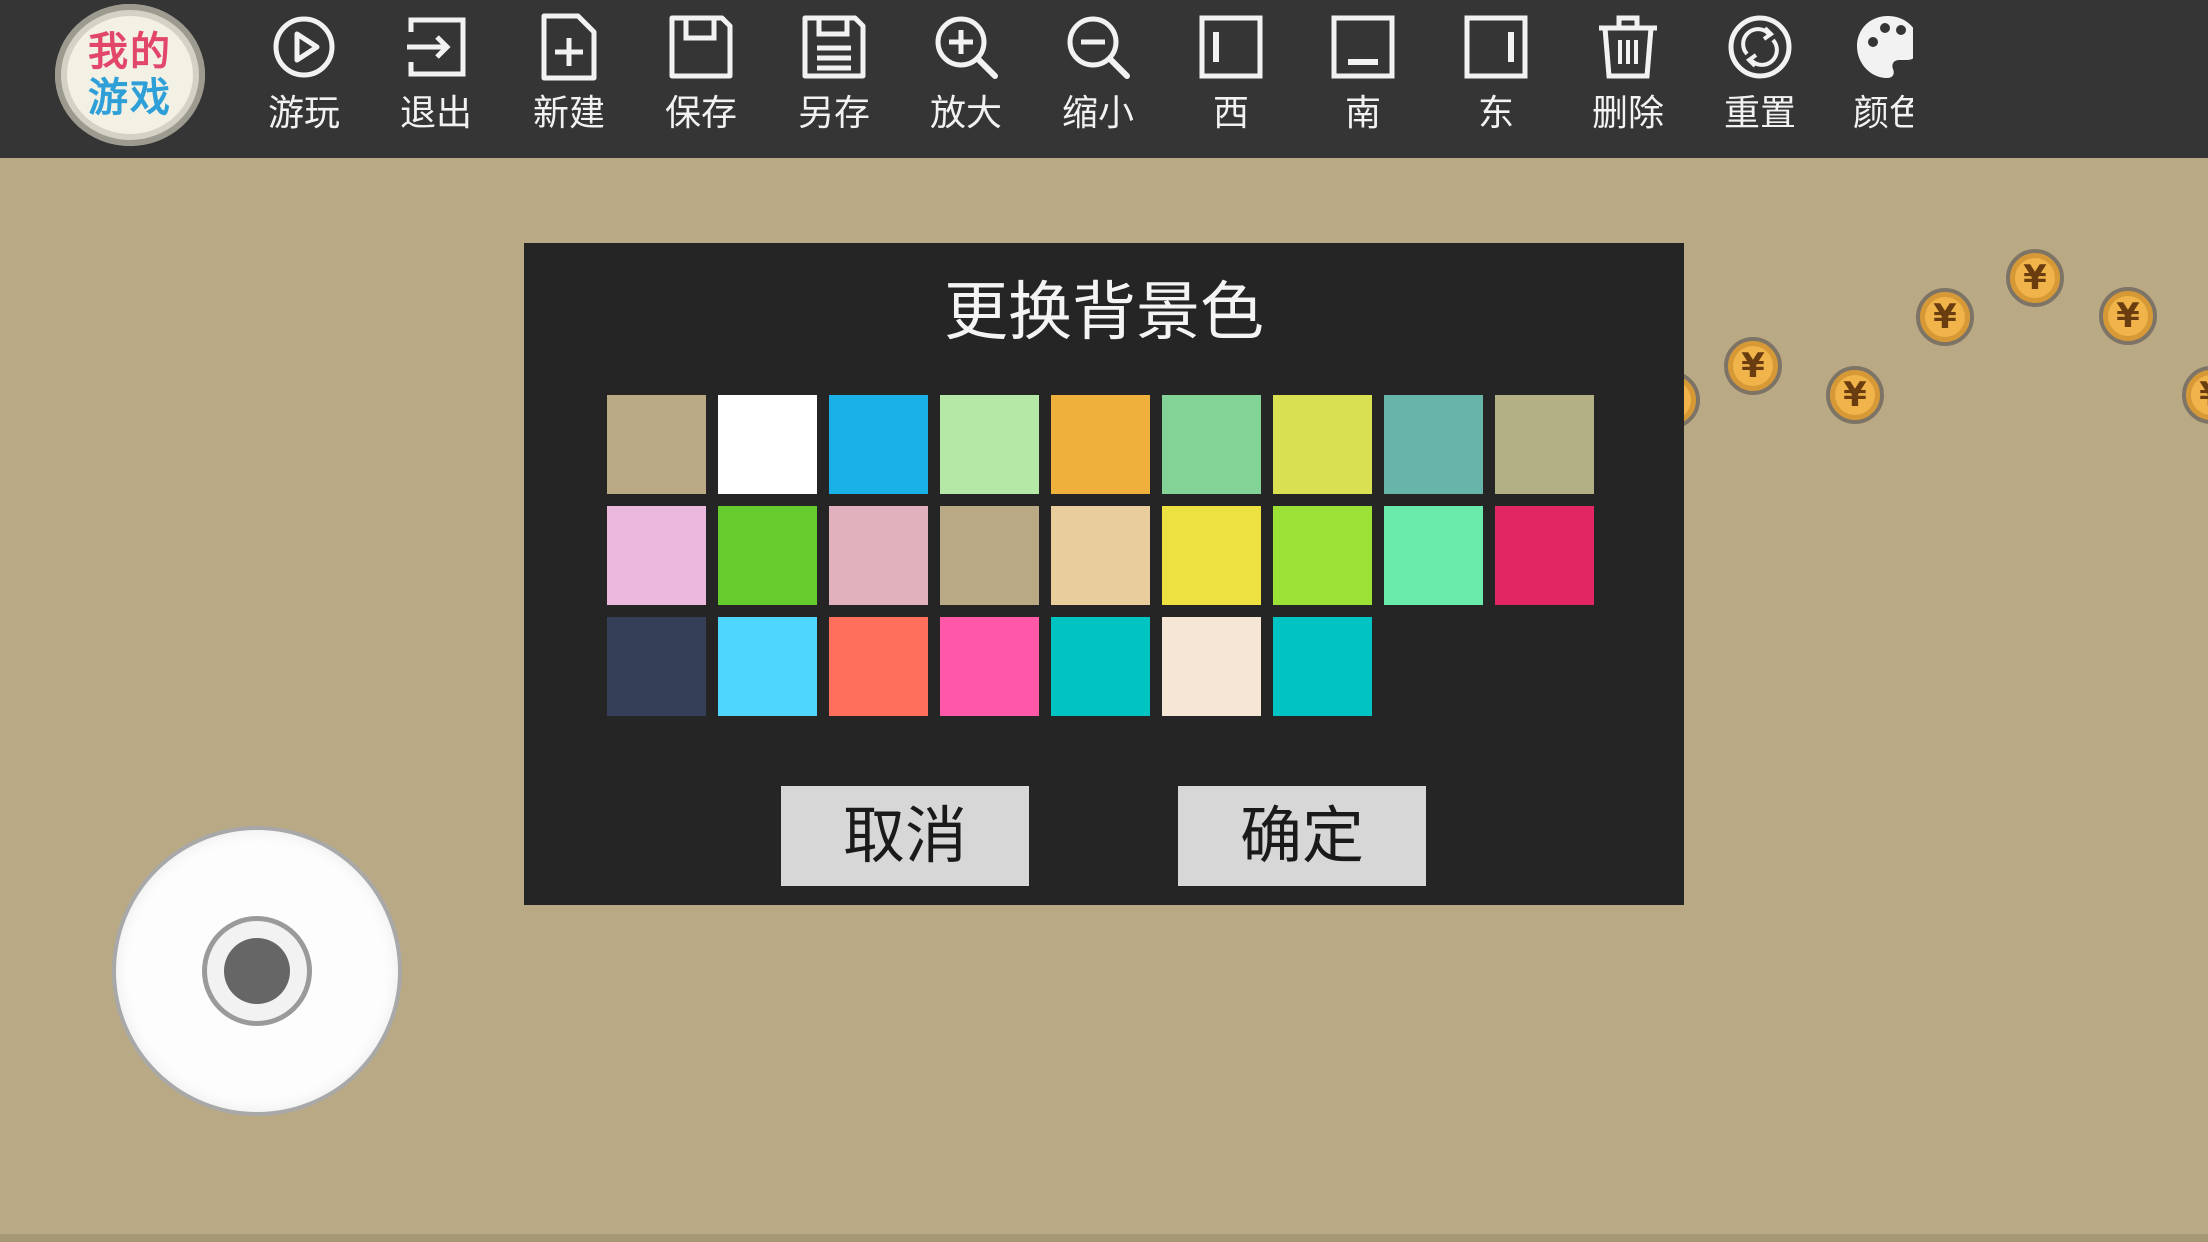 The image size is (2208, 1242). Describe the element at coordinates (1230, 113) in the screenshot. I see `west-label: 西` at that location.